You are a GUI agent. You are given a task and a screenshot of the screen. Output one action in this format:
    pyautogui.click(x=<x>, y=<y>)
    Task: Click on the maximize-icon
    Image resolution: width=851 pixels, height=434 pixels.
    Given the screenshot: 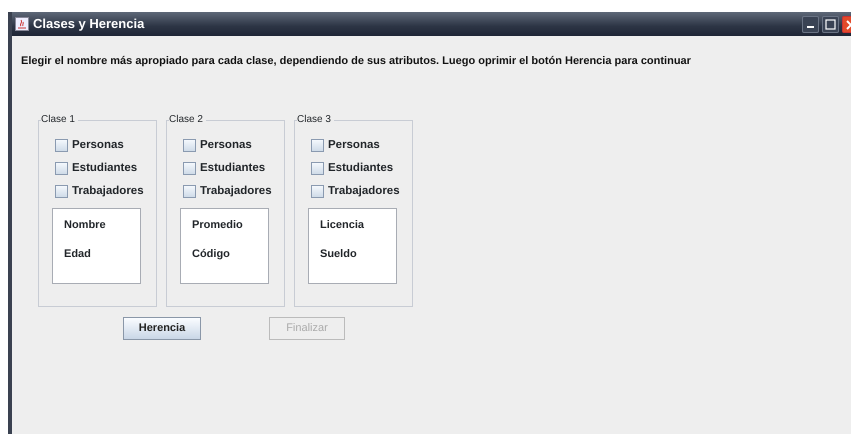 What is the action you would take?
    pyautogui.click(x=830, y=24)
    